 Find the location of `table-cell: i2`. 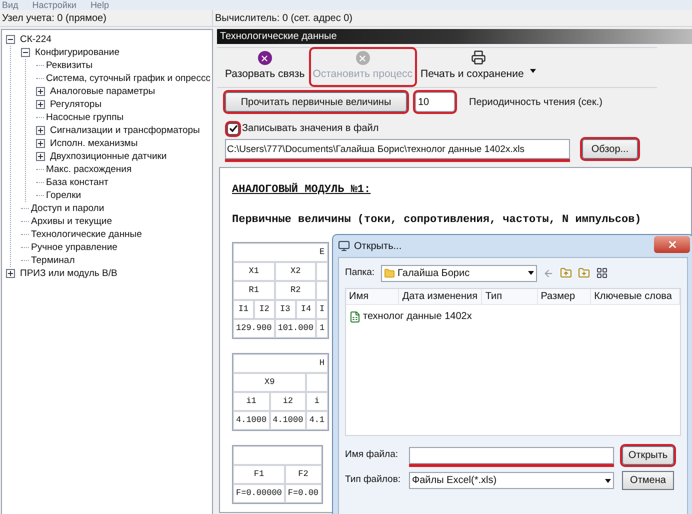

table-cell: i2 is located at coordinates (288, 401).